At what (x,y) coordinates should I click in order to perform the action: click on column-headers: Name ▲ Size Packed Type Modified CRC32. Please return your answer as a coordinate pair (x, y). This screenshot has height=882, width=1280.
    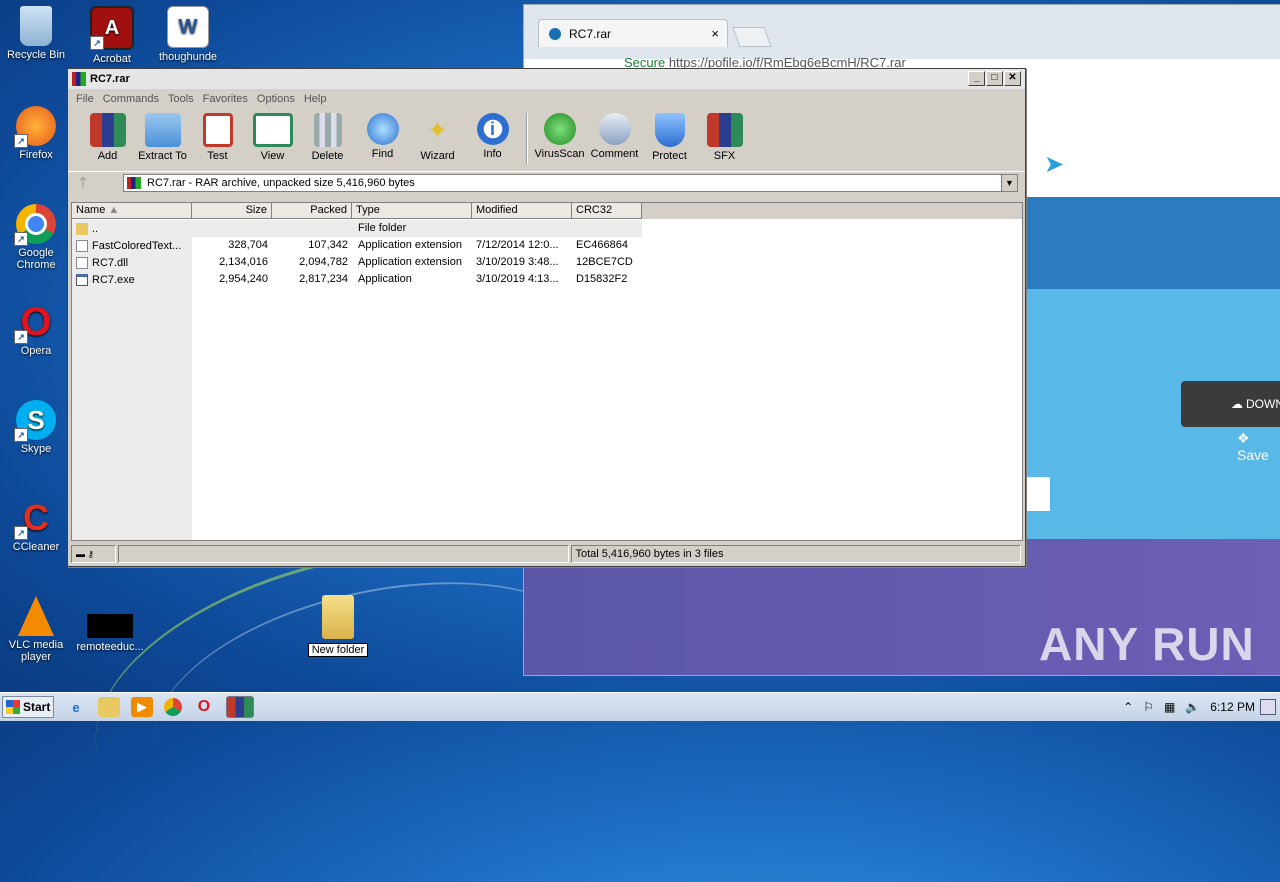
    Looking at the image, I should click on (547, 211).